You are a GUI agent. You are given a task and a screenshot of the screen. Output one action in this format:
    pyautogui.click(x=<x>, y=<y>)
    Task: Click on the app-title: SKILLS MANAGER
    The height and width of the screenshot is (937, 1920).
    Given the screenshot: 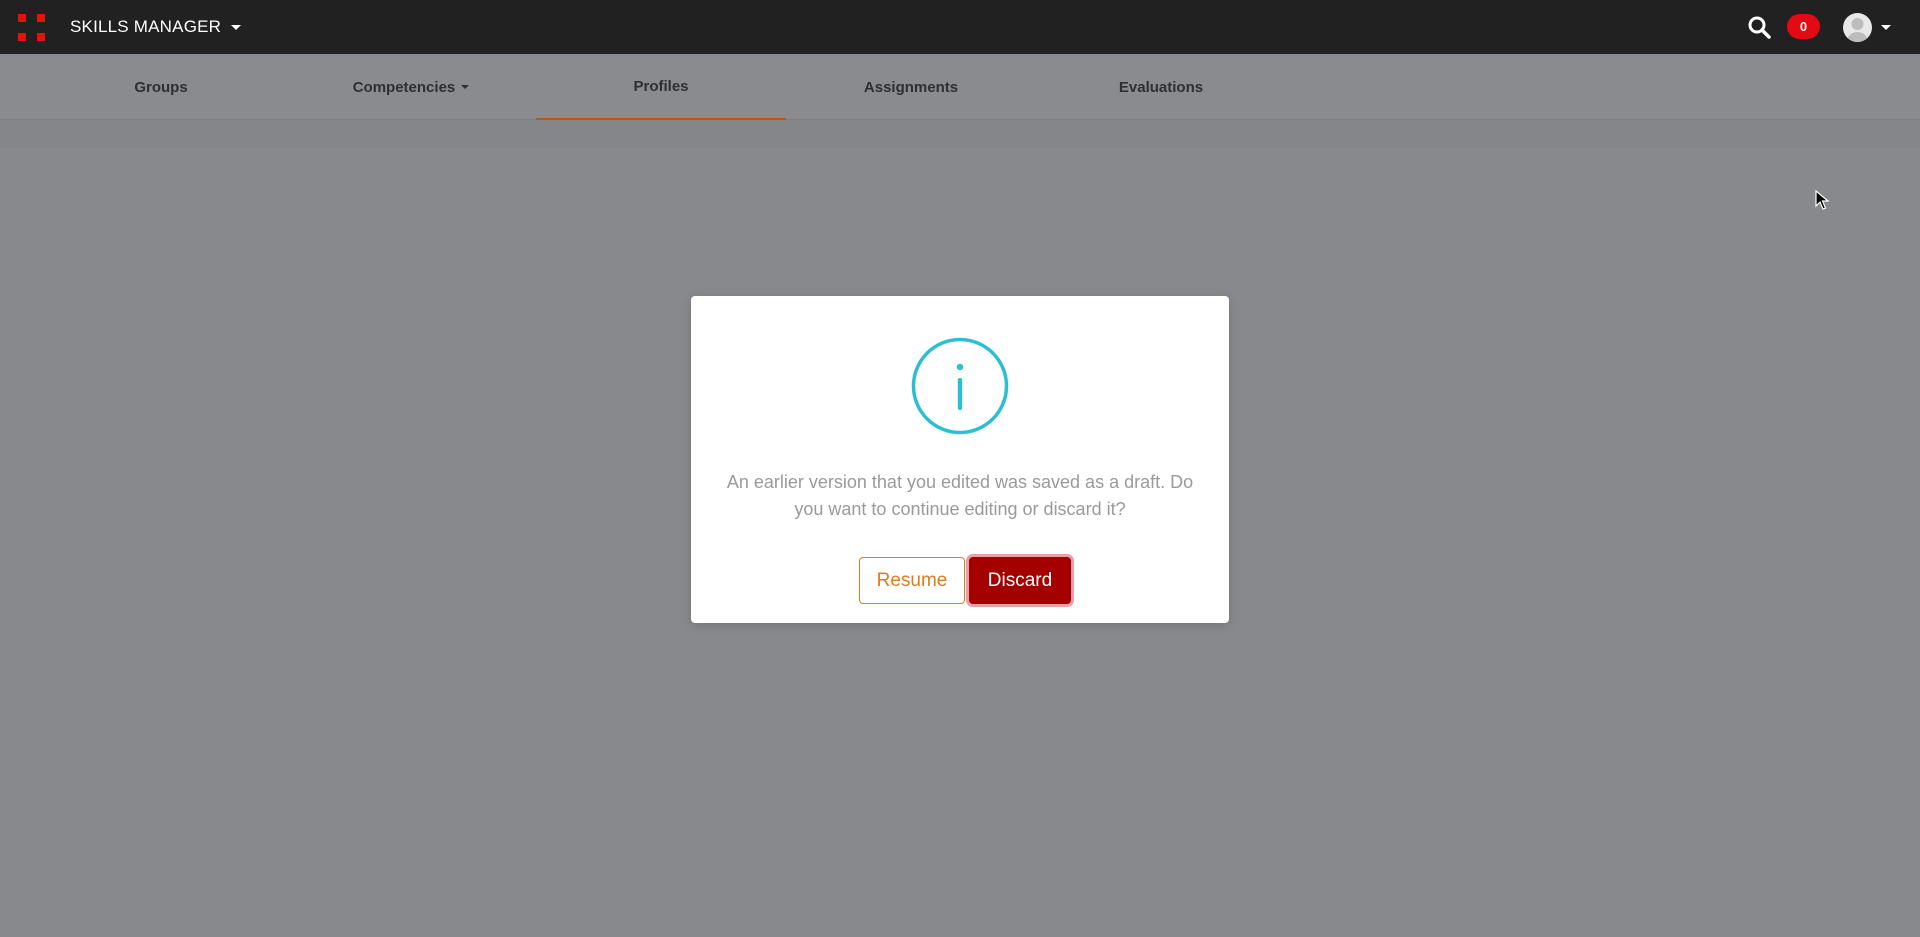 What is the action you would take?
    pyautogui.click(x=146, y=26)
    